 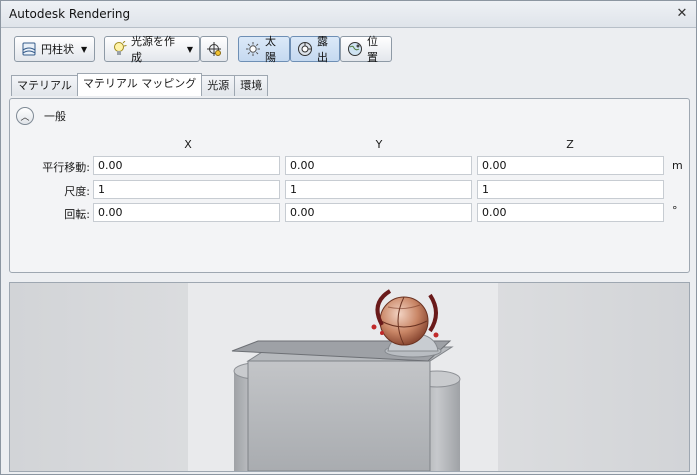 I want to click on translation-z-field, so click(x=570, y=165).